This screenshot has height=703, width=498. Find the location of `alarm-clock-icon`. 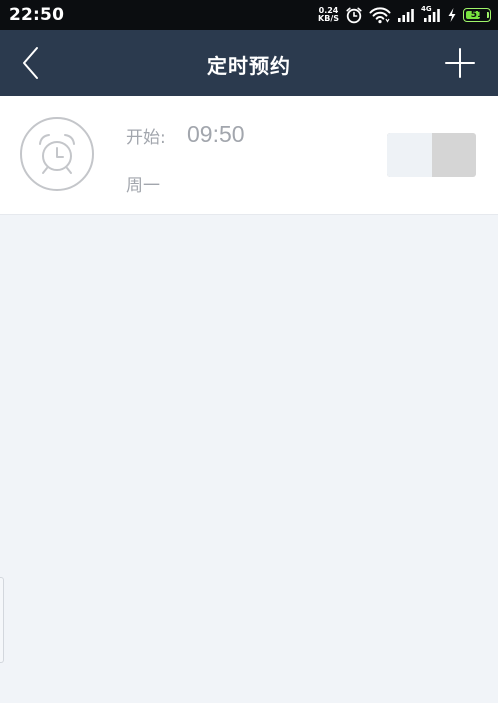

alarm-clock-icon is located at coordinates (57, 154).